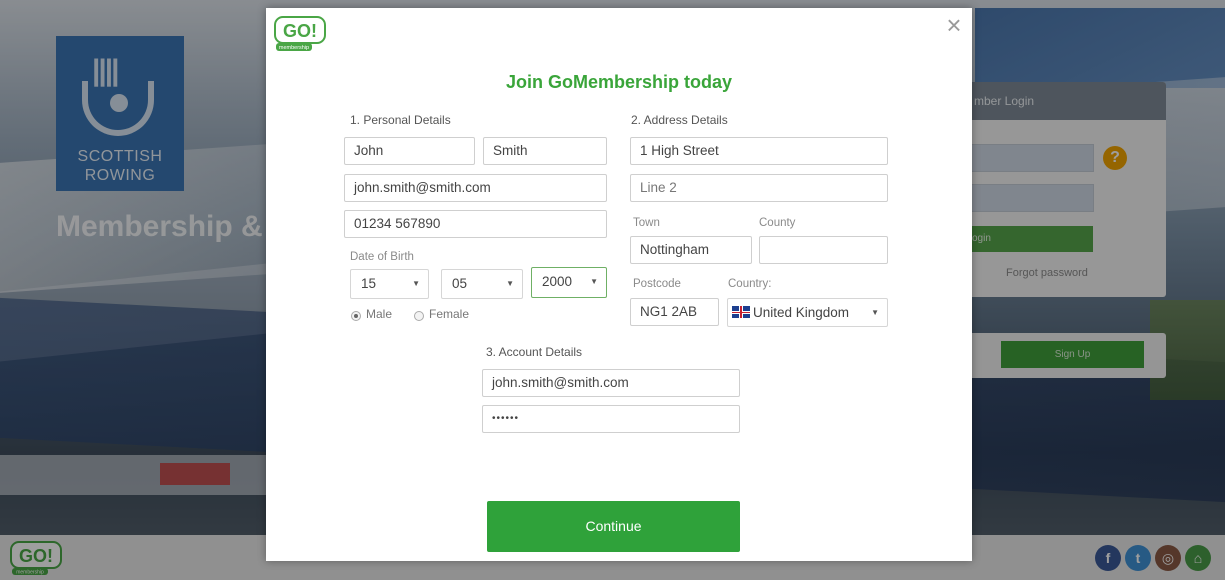 The width and height of the screenshot is (1225, 580). Describe the element at coordinates (475, 224) in the screenshot. I see `phone-field: 01234 567890` at that location.